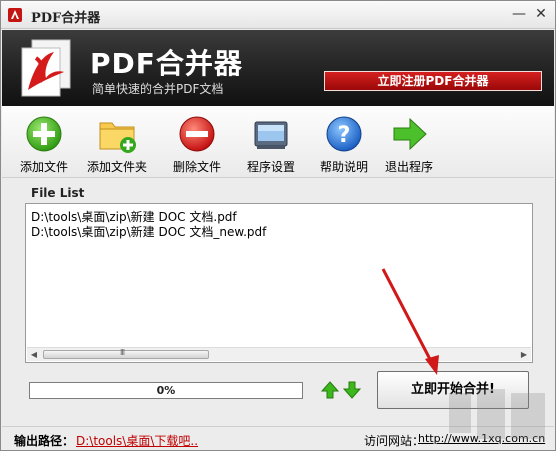 This screenshot has height=451, width=556. I want to click on app-name: PDF合并器, so click(166, 63).